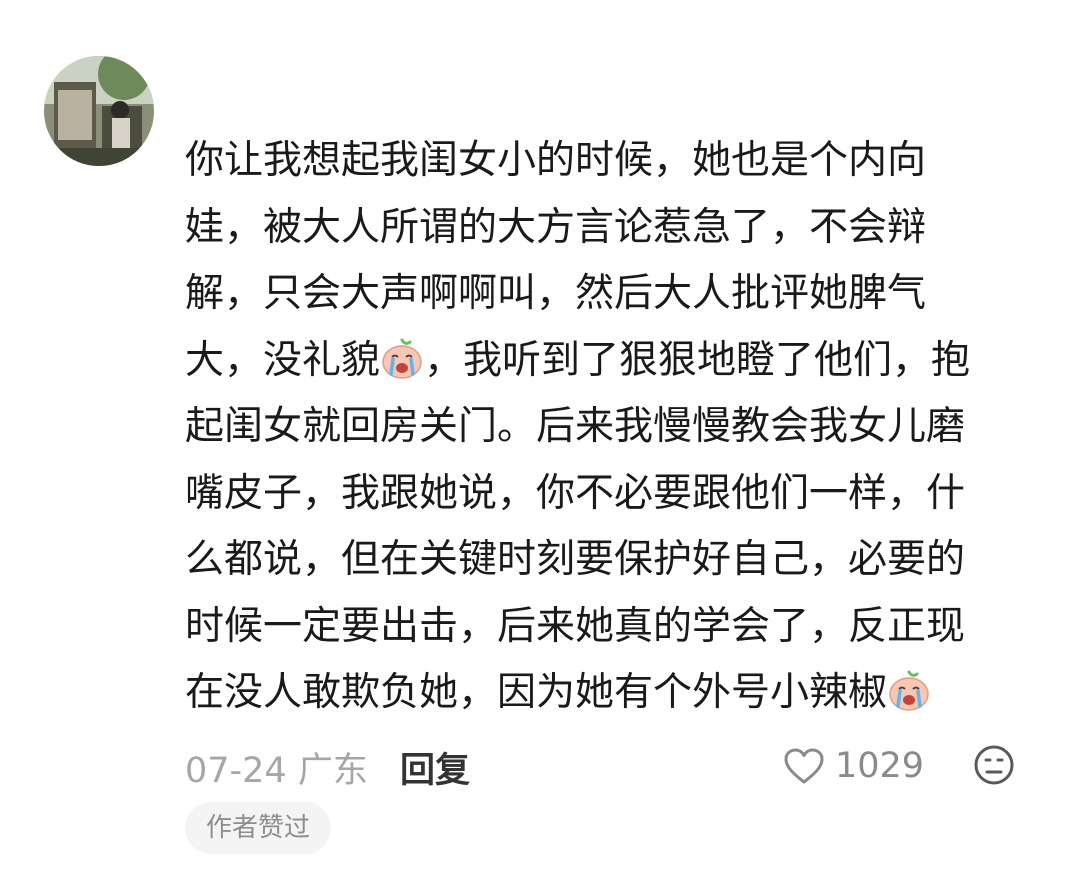  Describe the element at coordinates (605, 764) in the screenshot. I see `comment-meta-row: 07-24 广东 回复 1029` at that location.